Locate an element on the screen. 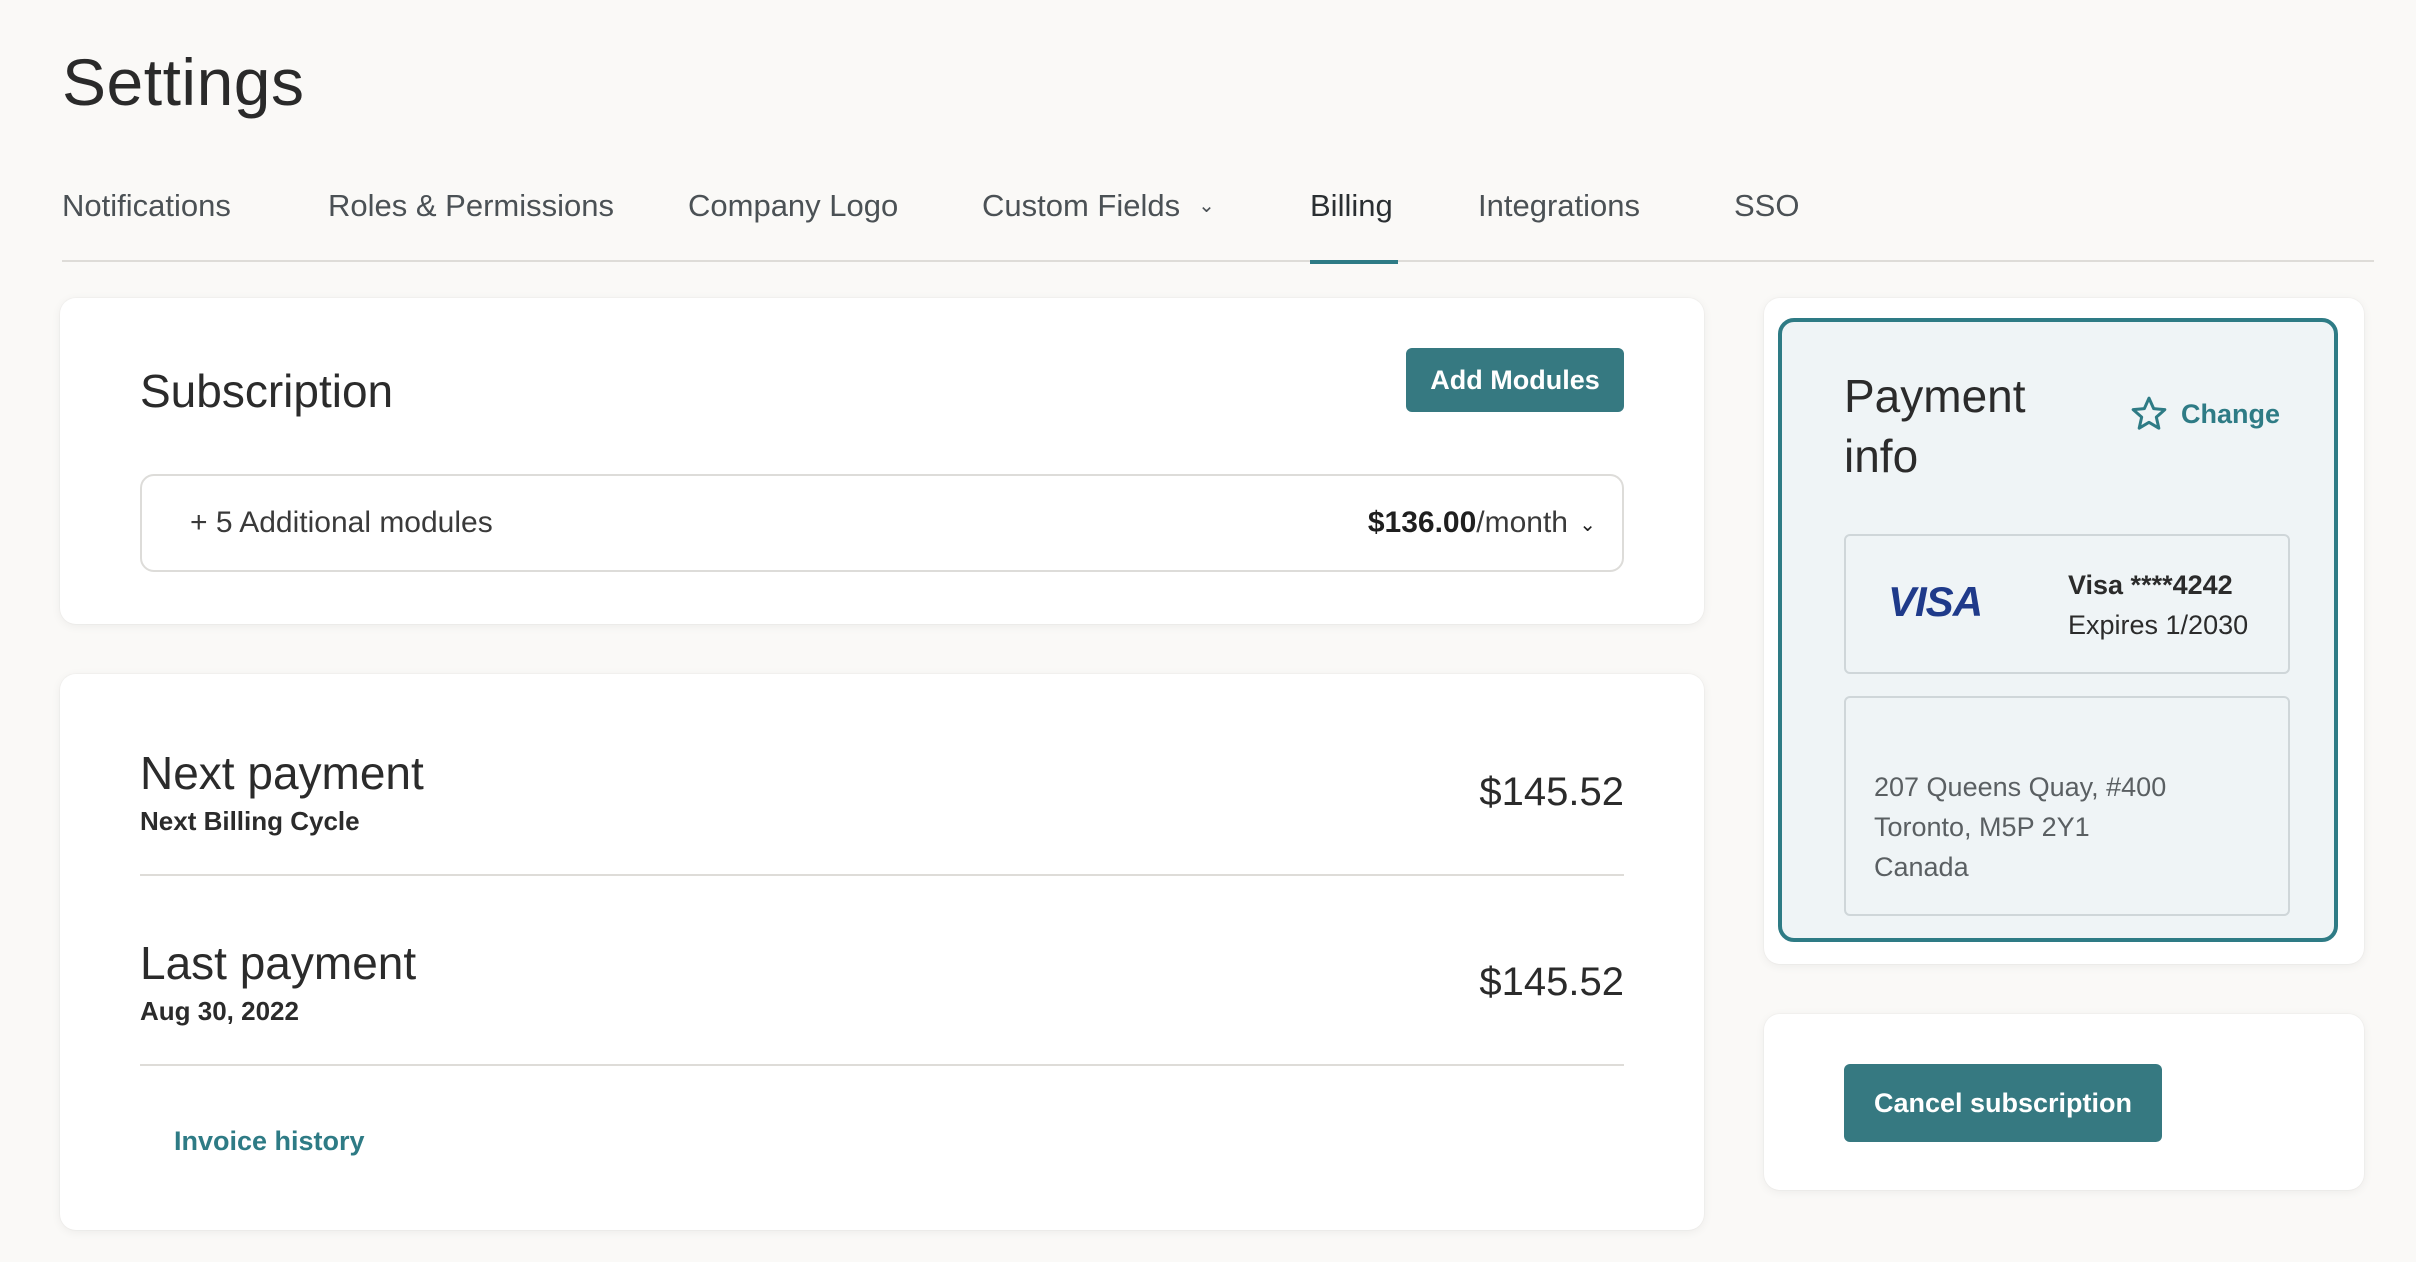 The height and width of the screenshot is (1262, 2416). cancel-subscription-card: Cancel subscription is located at coordinates (2064, 1102).